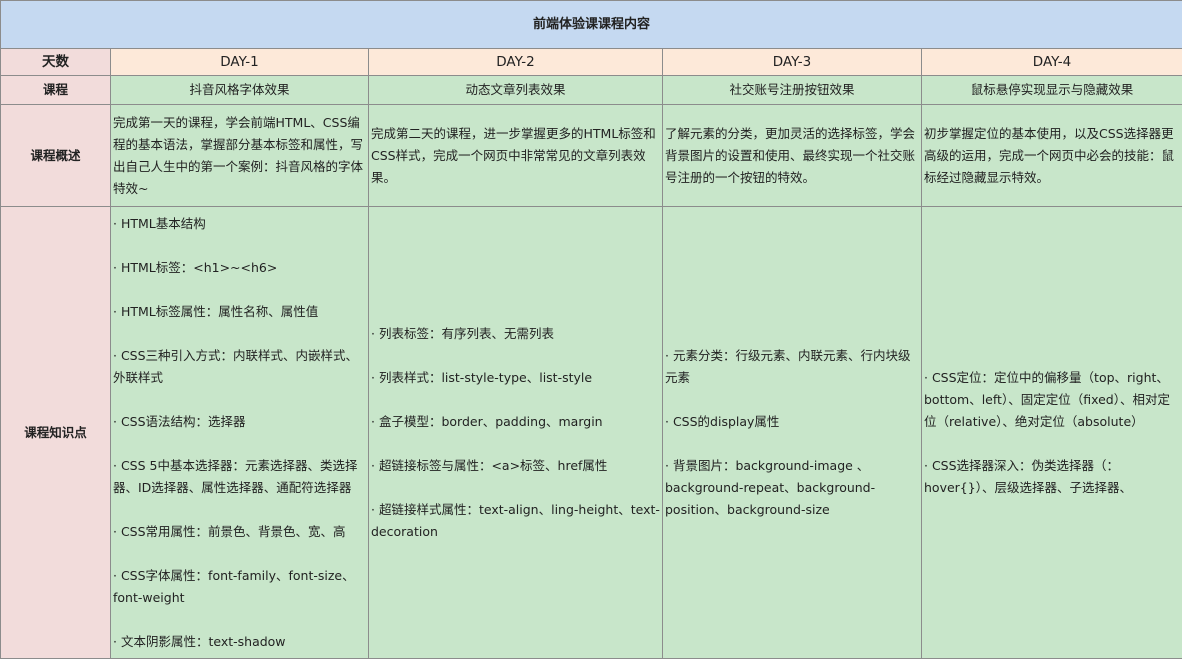 The width and height of the screenshot is (1182, 659). I want to click on knowledge-point: · 元素分类：行级元素、内联元素、行内块级元素, so click(792, 367).